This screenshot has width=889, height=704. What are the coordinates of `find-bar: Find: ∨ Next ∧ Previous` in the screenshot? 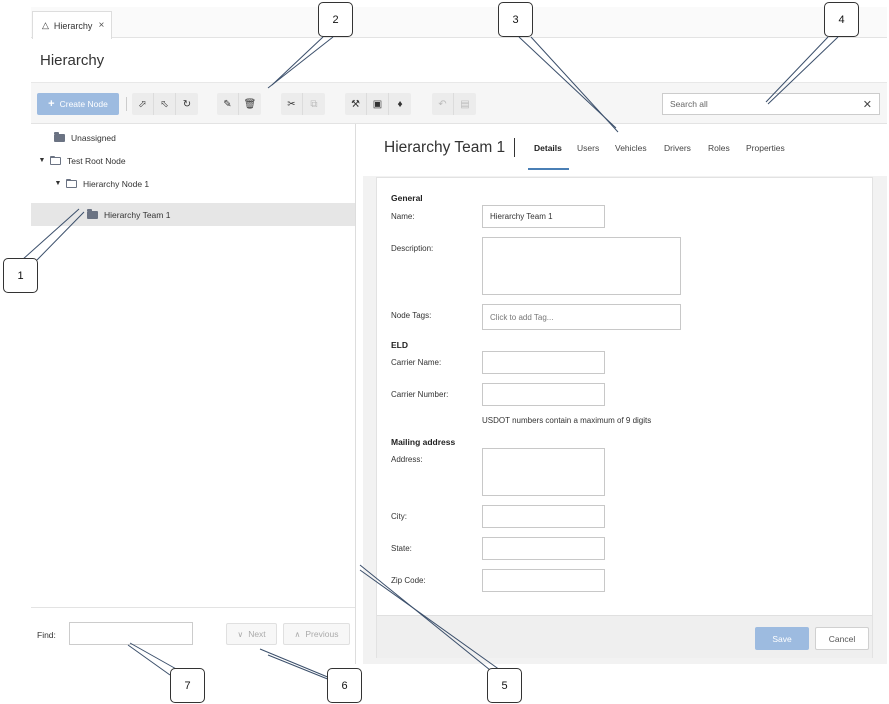 It's located at (193, 635).